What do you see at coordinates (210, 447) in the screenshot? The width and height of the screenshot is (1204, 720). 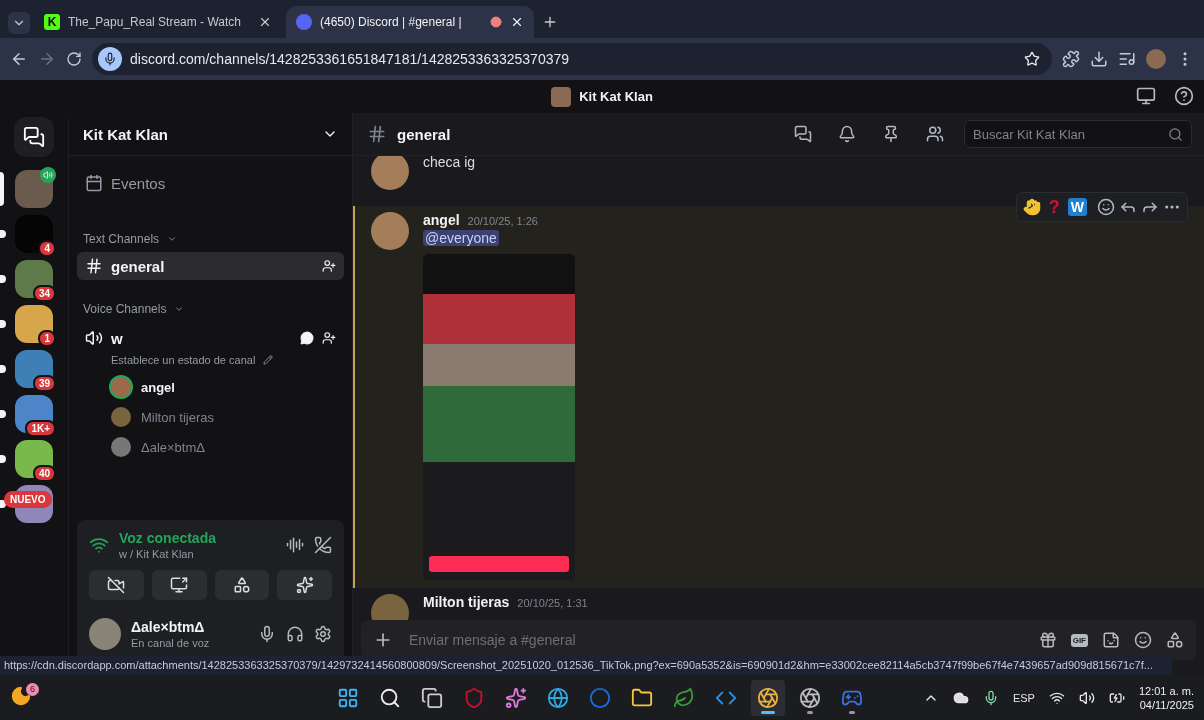 I see `voice-member: Δale×btmΔ` at bounding box center [210, 447].